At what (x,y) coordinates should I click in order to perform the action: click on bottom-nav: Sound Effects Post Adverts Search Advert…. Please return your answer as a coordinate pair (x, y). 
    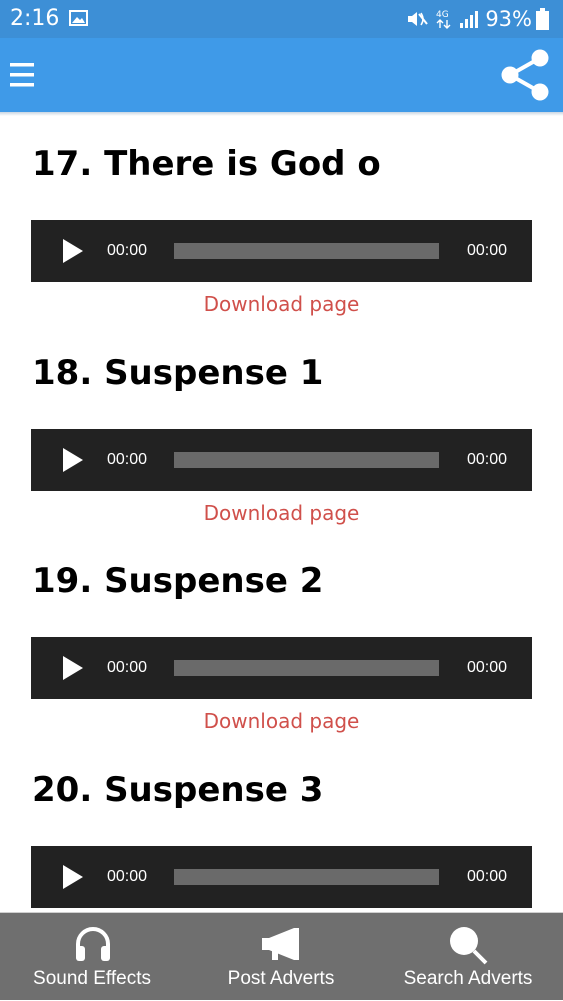
    Looking at the image, I should click on (281, 956).